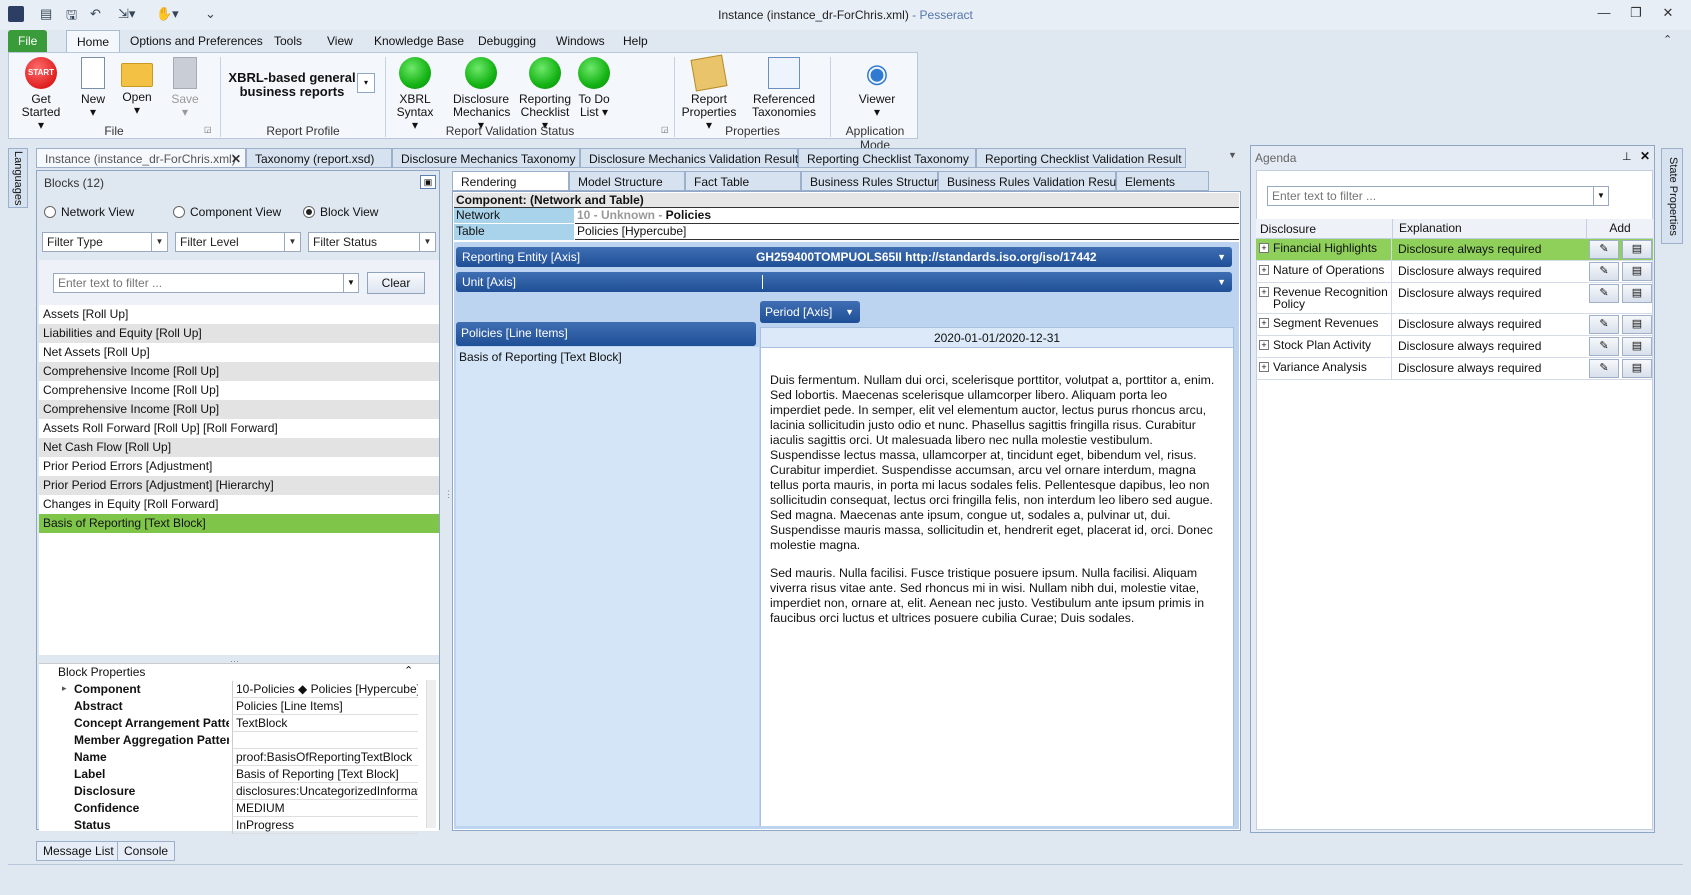  What do you see at coordinates (325, 791) in the screenshot?
I see `property-value: disclosures:UncategorizedInformation` at bounding box center [325, 791].